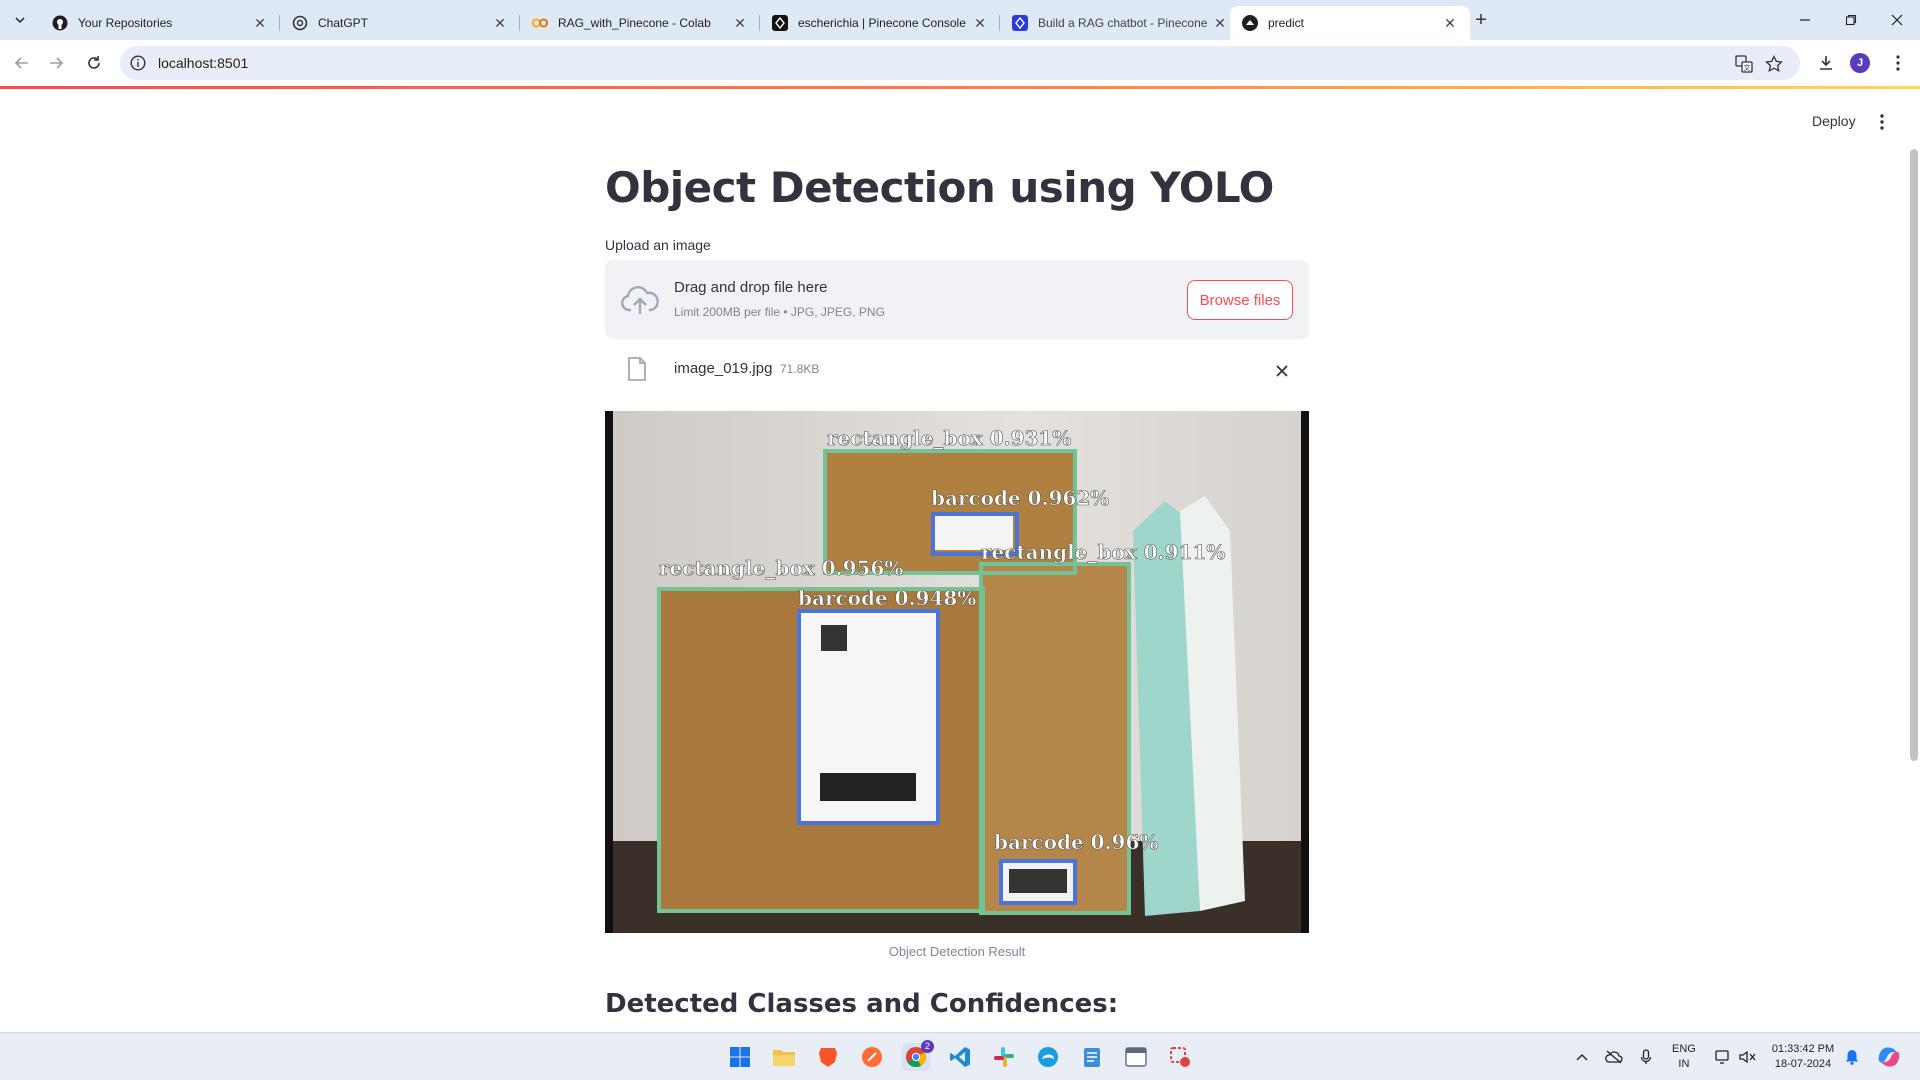 The width and height of the screenshot is (1920, 1080). Describe the element at coordinates (1684, 1064) in the screenshot. I see `region-code: IN` at that location.